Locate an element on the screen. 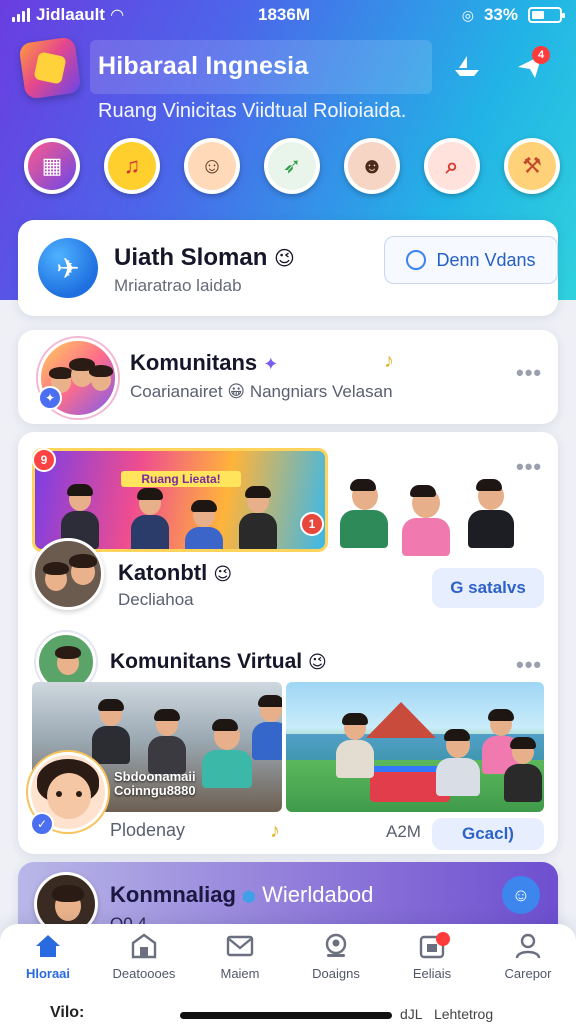  peek-left-text: Vilo: is located at coordinates (67, 1012).